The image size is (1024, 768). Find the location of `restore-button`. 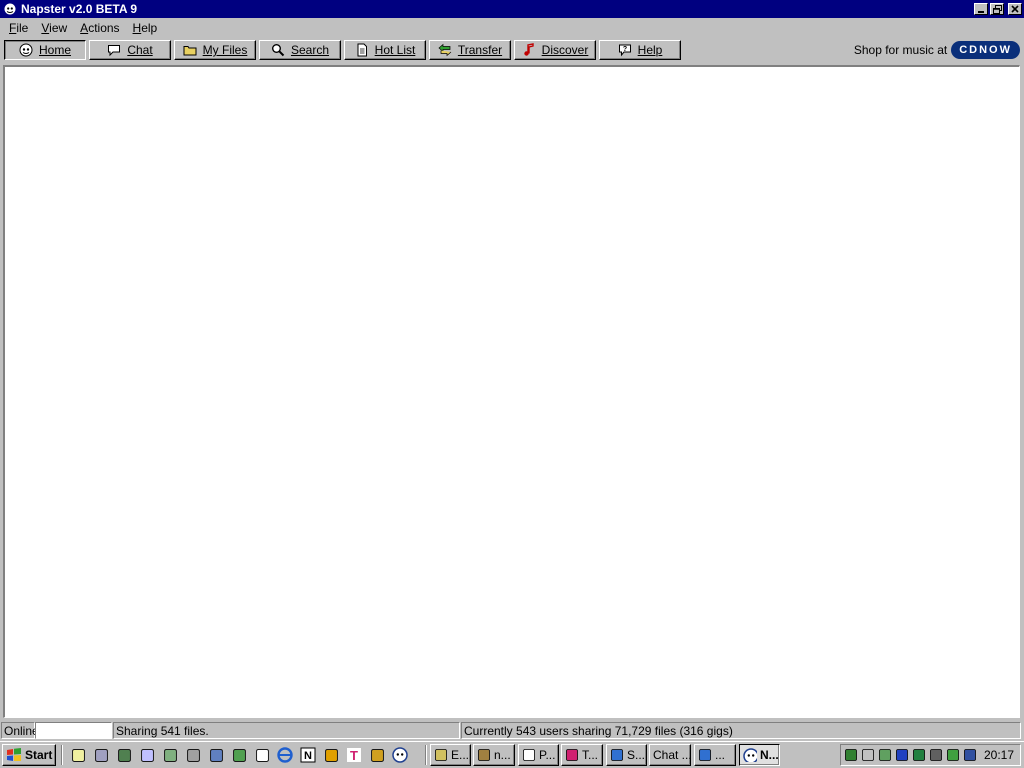

restore-button is located at coordinates (997, 9).